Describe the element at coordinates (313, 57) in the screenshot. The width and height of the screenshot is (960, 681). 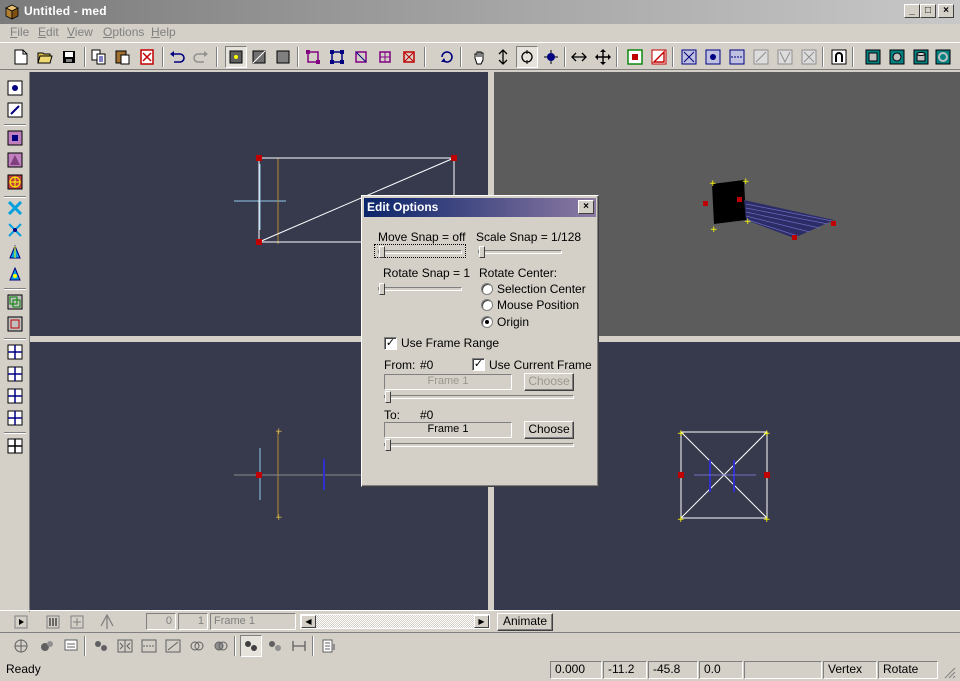
I see `select-box-icon` at that location.